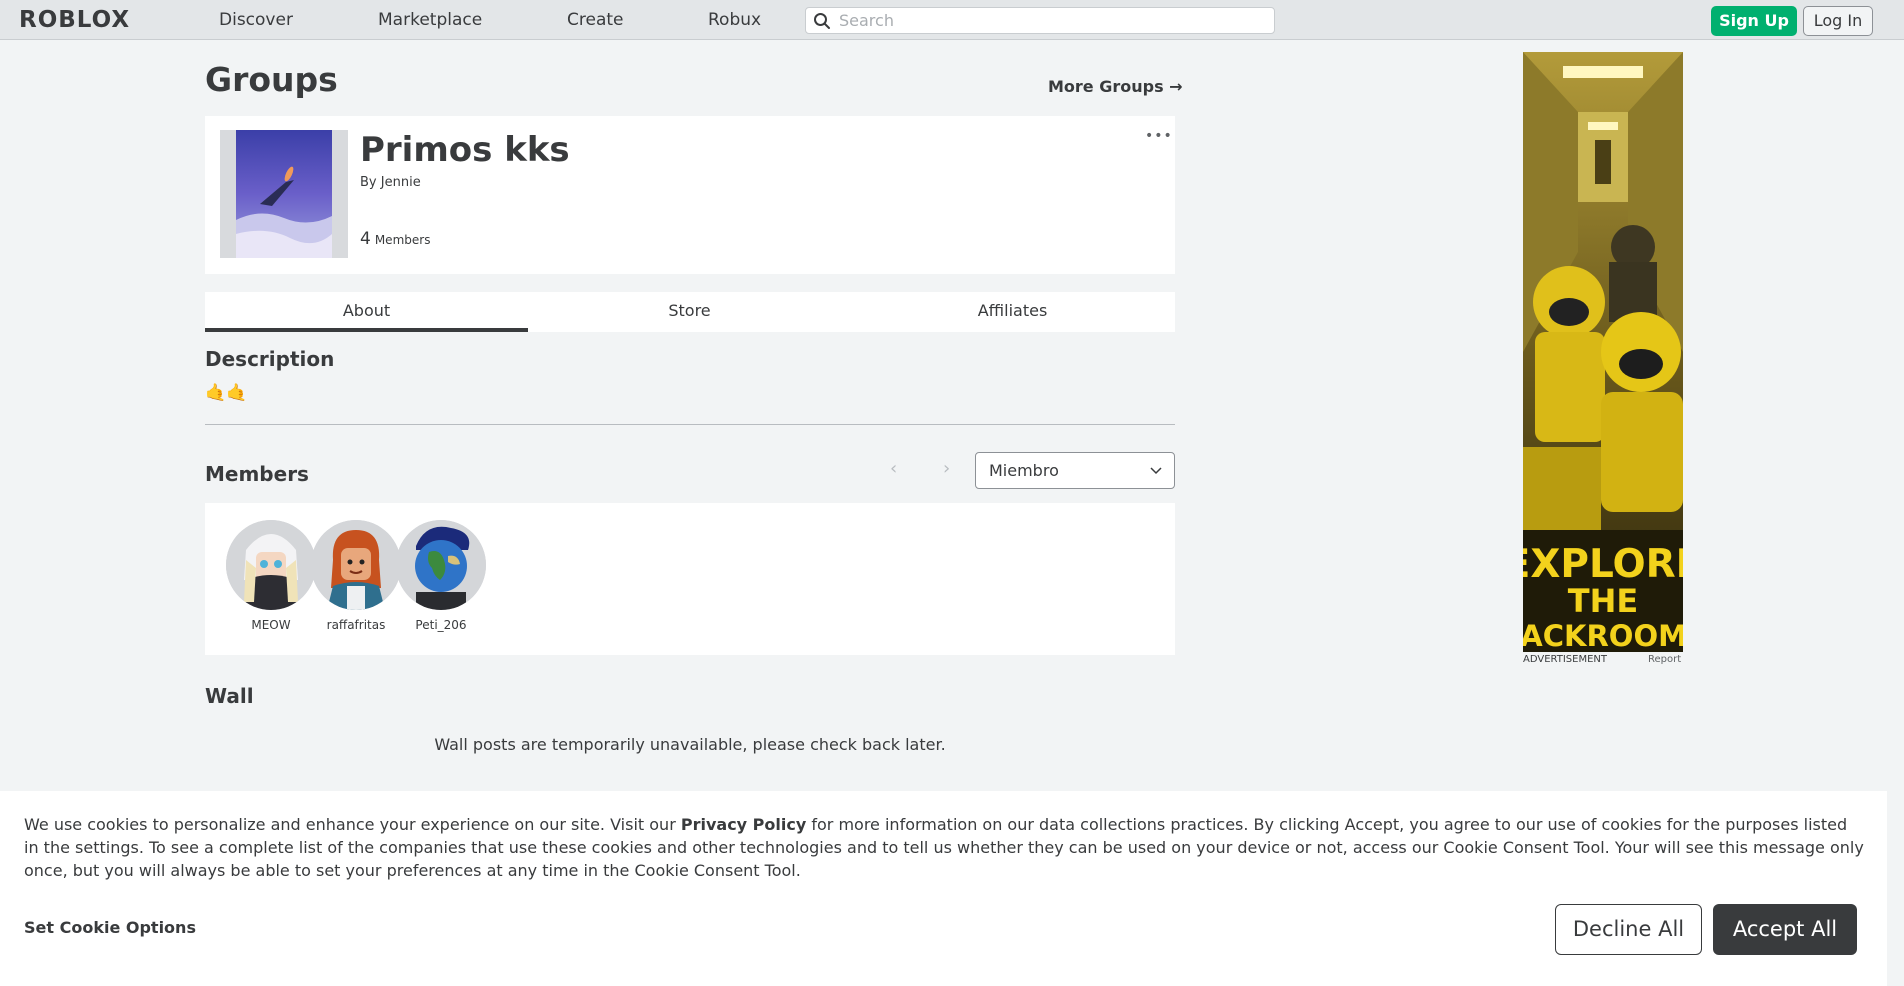 The height and width of the screenshot is (986, 1904). Describe the element at coordinates (893, 468) in the screenshot. I see `chevron-left-icon: ‹` at that location.